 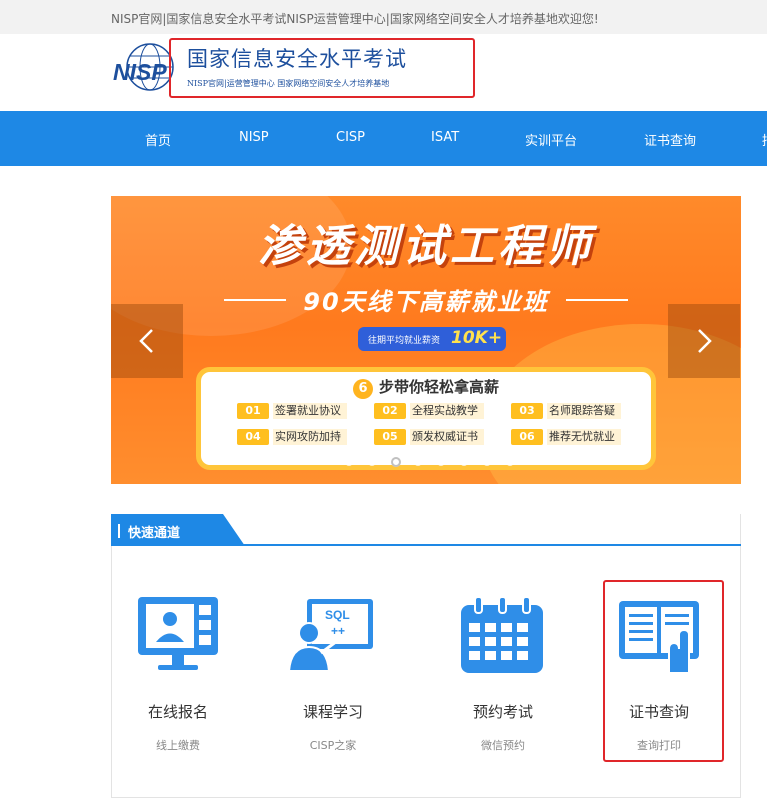 What do you see at coordinates (447, 411) in the screenshot?
I see `feature-label: 全程实战教学` at bounding box center [447, 411].